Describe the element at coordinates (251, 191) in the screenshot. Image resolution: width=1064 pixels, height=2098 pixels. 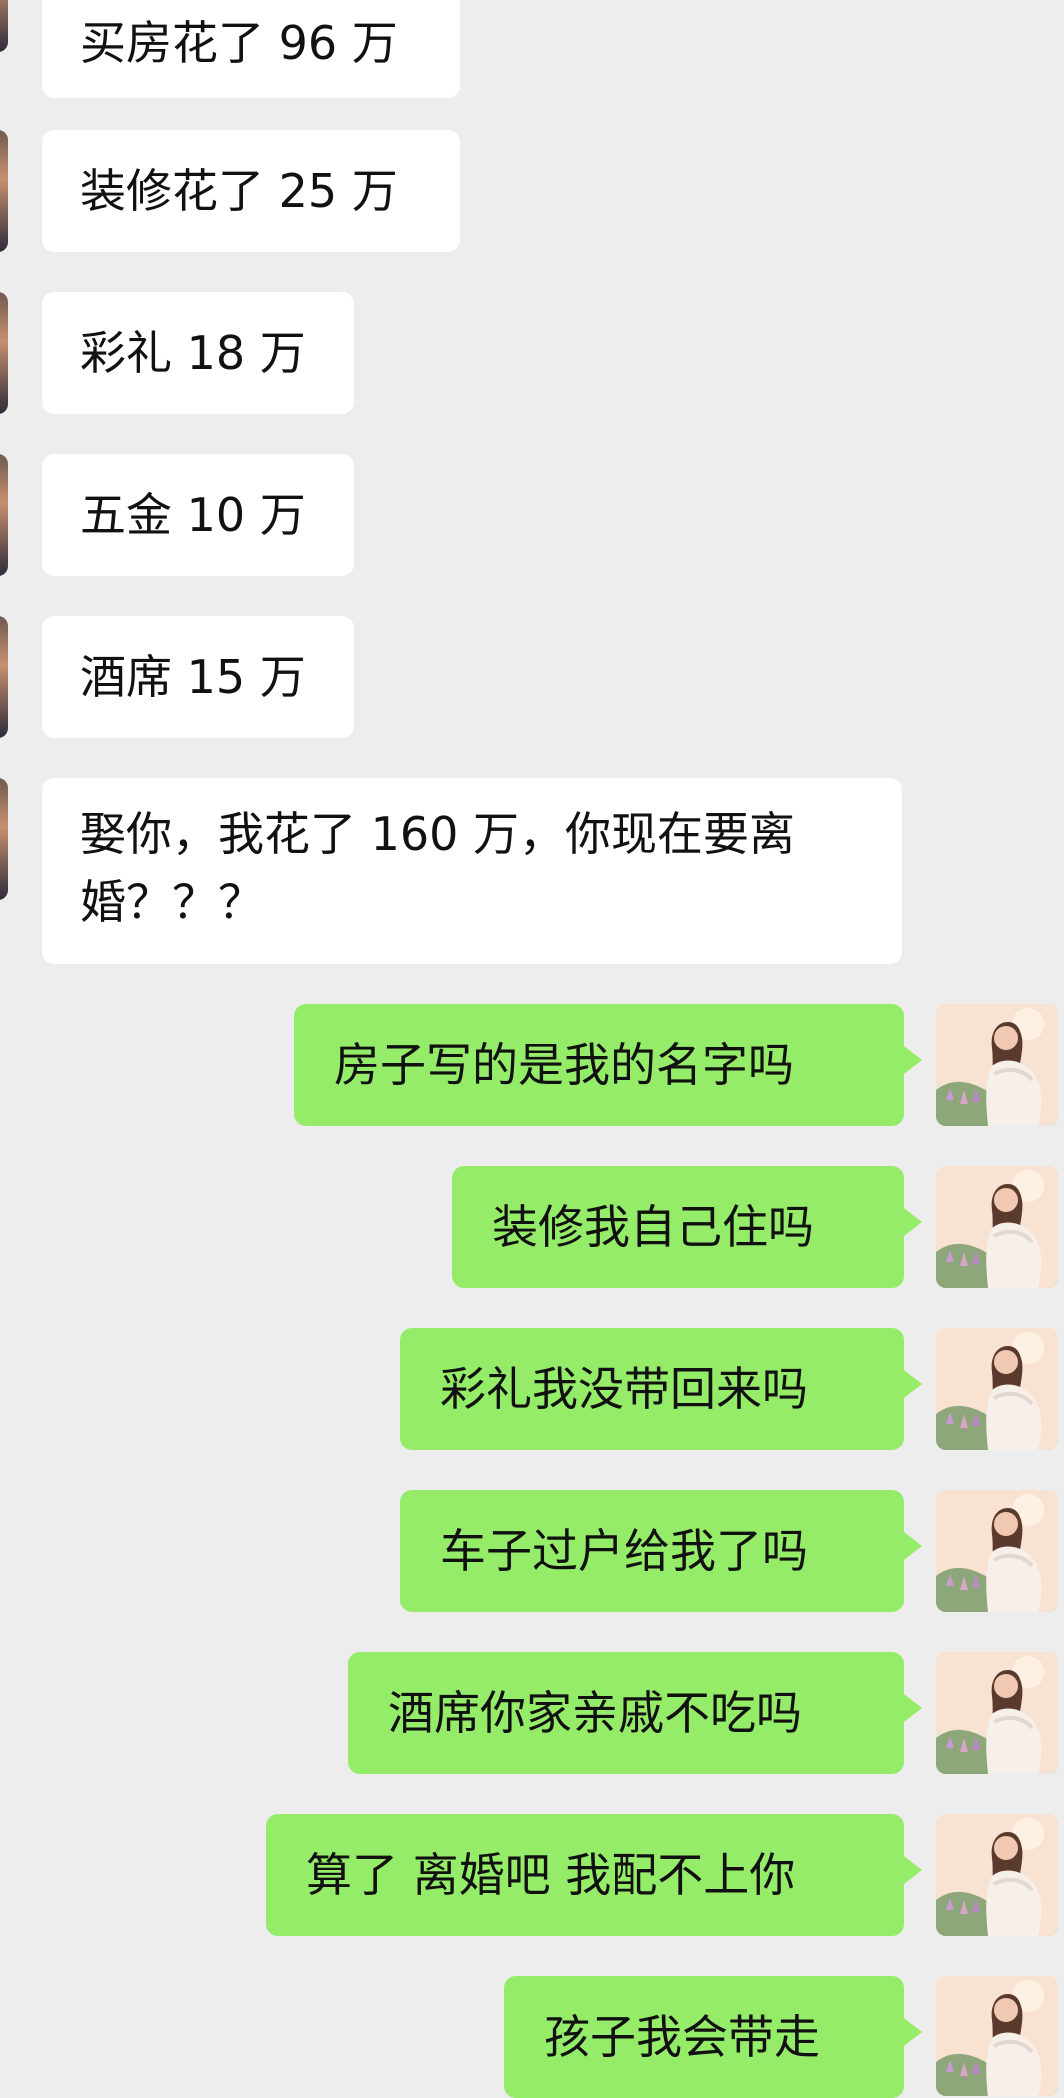
I see `incoming-bubble: 装修花了 25 万` at that location.